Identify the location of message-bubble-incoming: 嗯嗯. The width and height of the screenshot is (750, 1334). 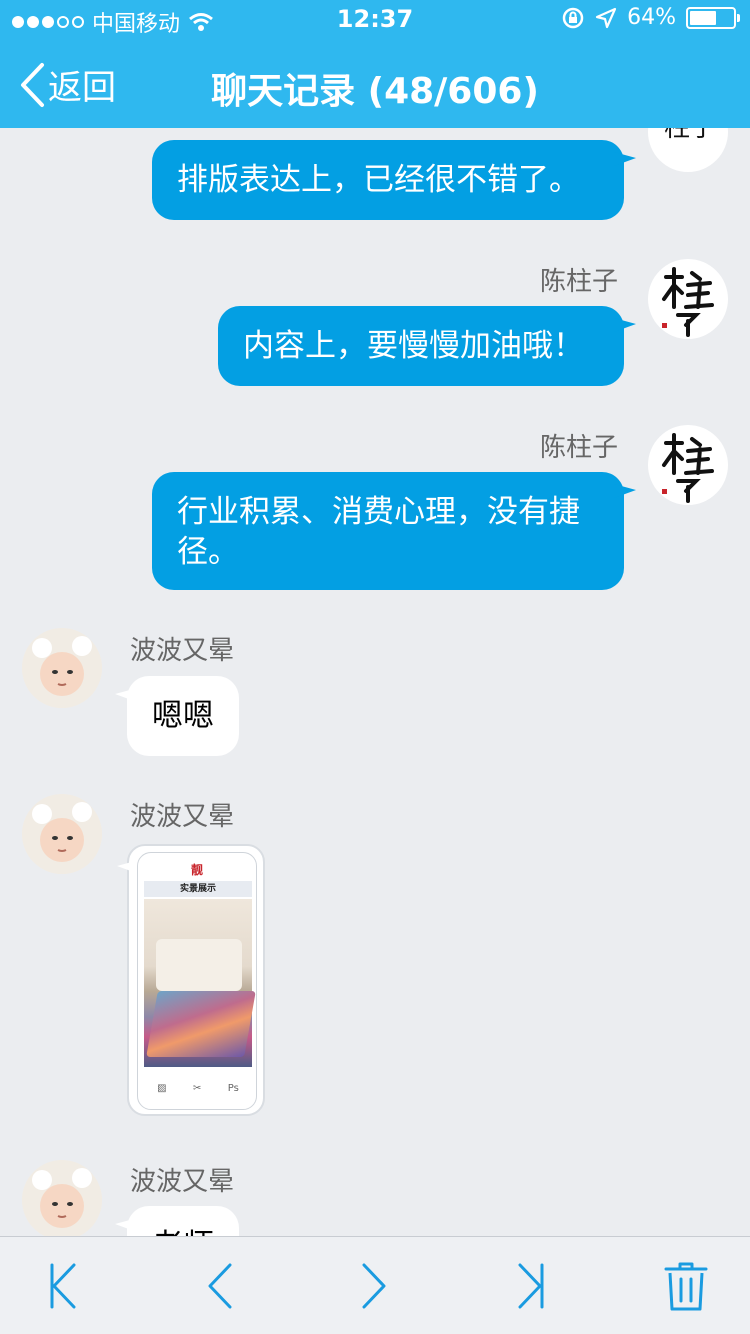
(183, 716).